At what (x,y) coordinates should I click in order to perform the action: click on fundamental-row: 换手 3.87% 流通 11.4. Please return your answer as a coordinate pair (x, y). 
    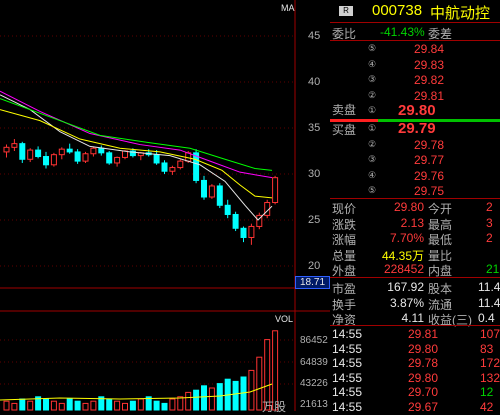
    Looking at the image, I should click on (415, 303).